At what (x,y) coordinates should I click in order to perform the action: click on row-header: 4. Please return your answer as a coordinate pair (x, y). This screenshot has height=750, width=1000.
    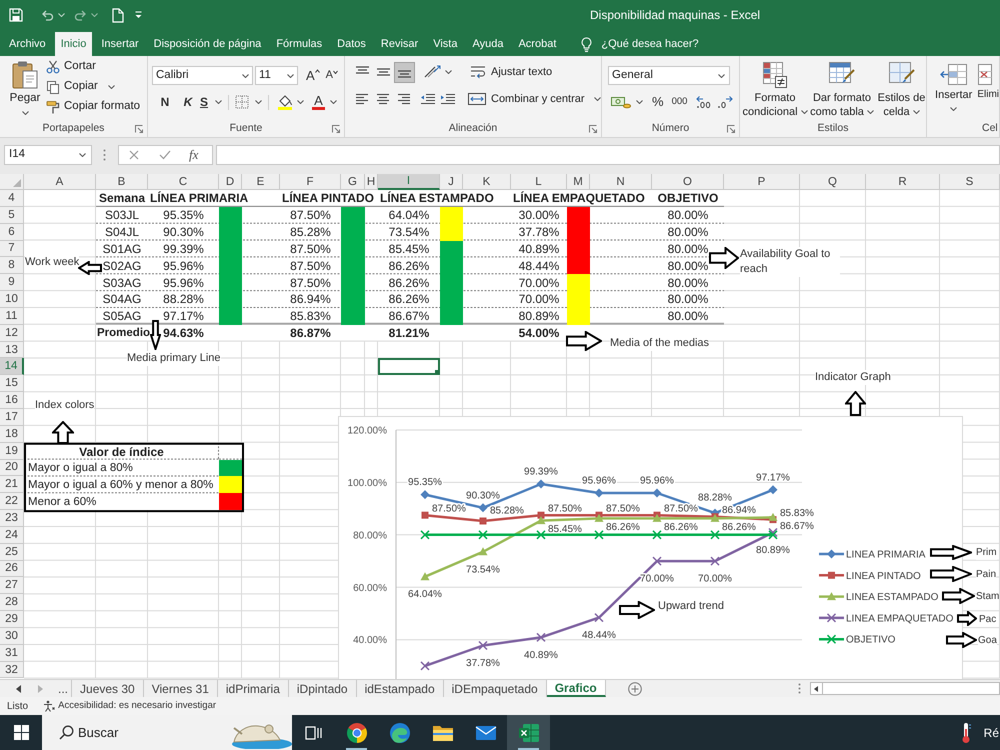
    Looking at the image, I should click on (12, 198).